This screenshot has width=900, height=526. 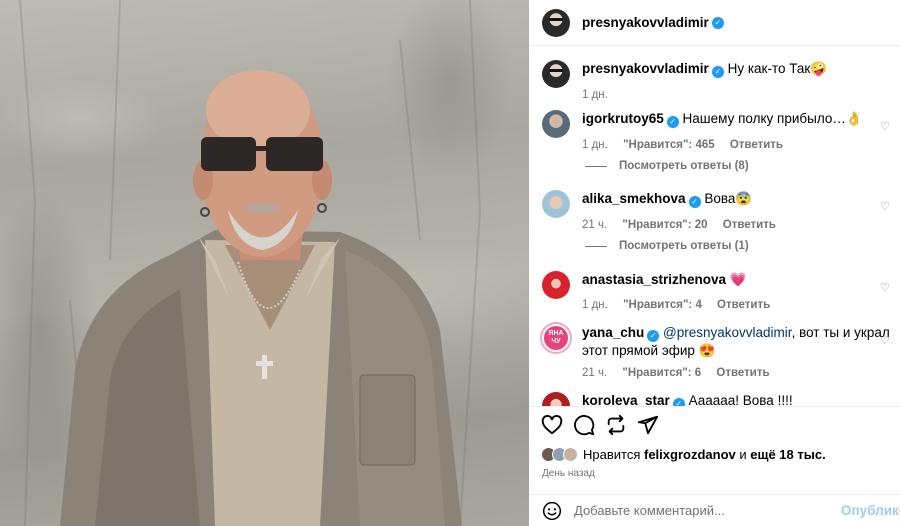 I want to click on comment-likes: "Нравится": 465, so click(x=669, y=145).